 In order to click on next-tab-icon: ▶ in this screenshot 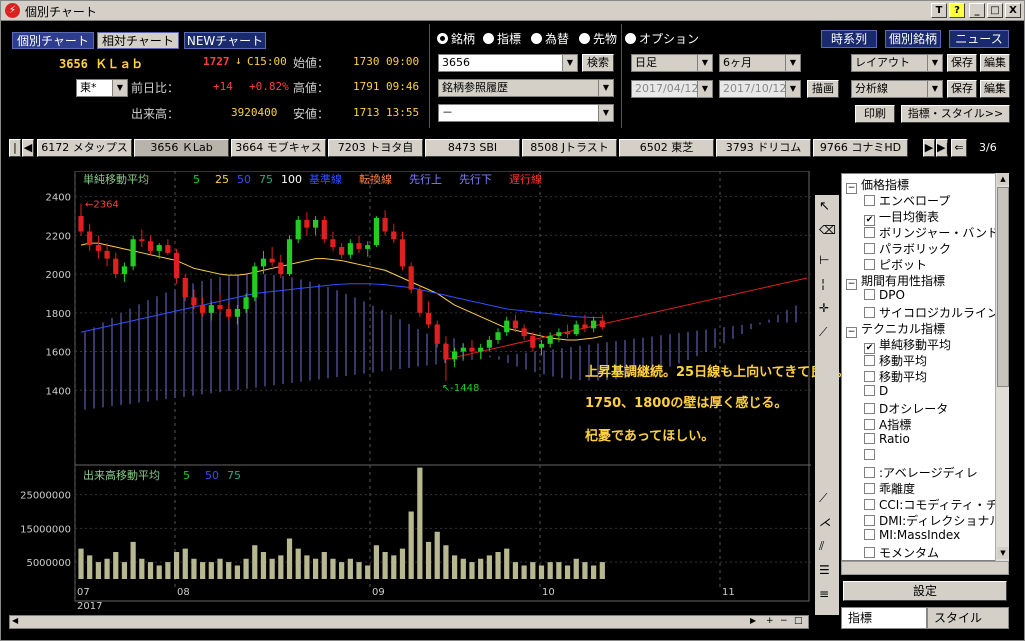, I will do `click(929, 148)`.